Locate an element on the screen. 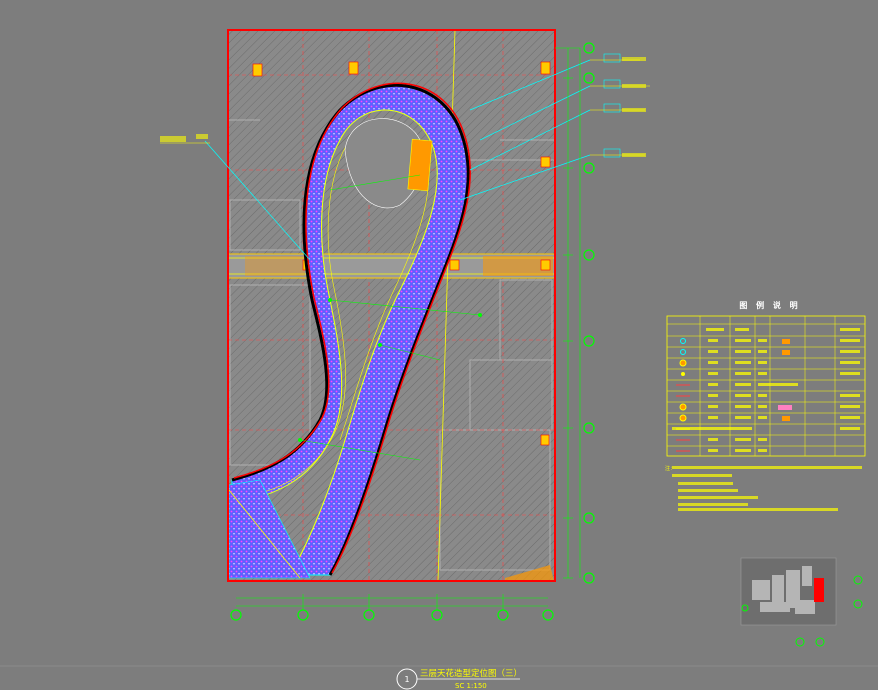 The height and width of the screenshot is (690, 878). drawing-title-block: 1 三层天花造型定位图（三） SC 1:150 is located at coordinates (459, 679).